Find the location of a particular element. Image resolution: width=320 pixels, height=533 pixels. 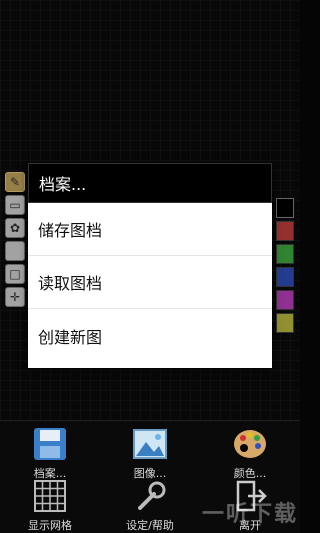

menu-item-save-image: 储存图档 is located at coordinates (150, 229).